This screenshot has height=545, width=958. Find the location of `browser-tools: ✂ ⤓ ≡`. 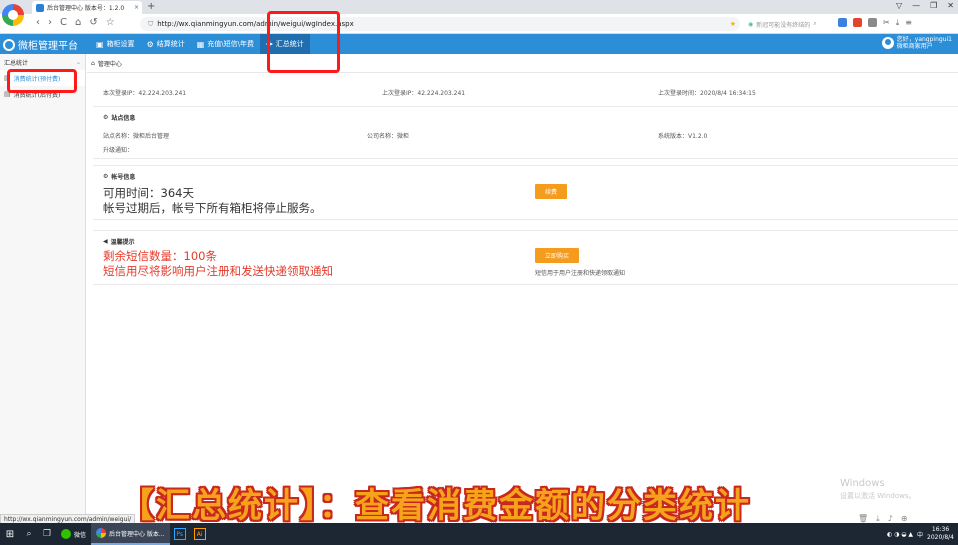

browser-tools: ✂ ⤓ ≡ is located at coordinates (875, 23).